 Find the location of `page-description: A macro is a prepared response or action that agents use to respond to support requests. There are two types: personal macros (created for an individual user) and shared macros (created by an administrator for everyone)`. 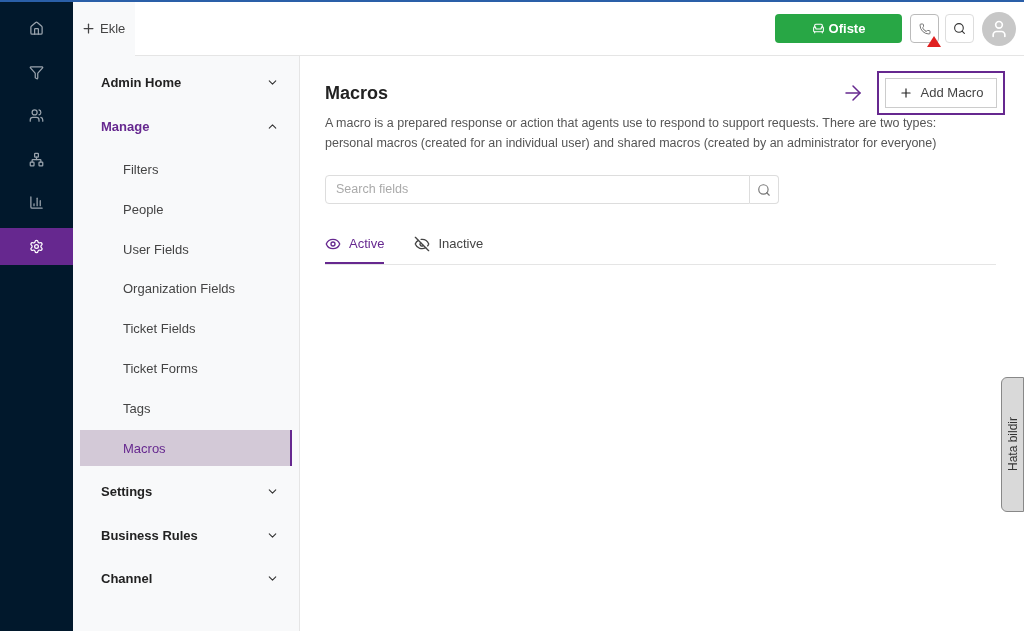

page-description: A macro is a prepared response or action that agents use to respond to support requests. There are two types: personal macros (created for an individual user) and shared macros (created by an administrator for everyone) is located at coordinates (631, 133).